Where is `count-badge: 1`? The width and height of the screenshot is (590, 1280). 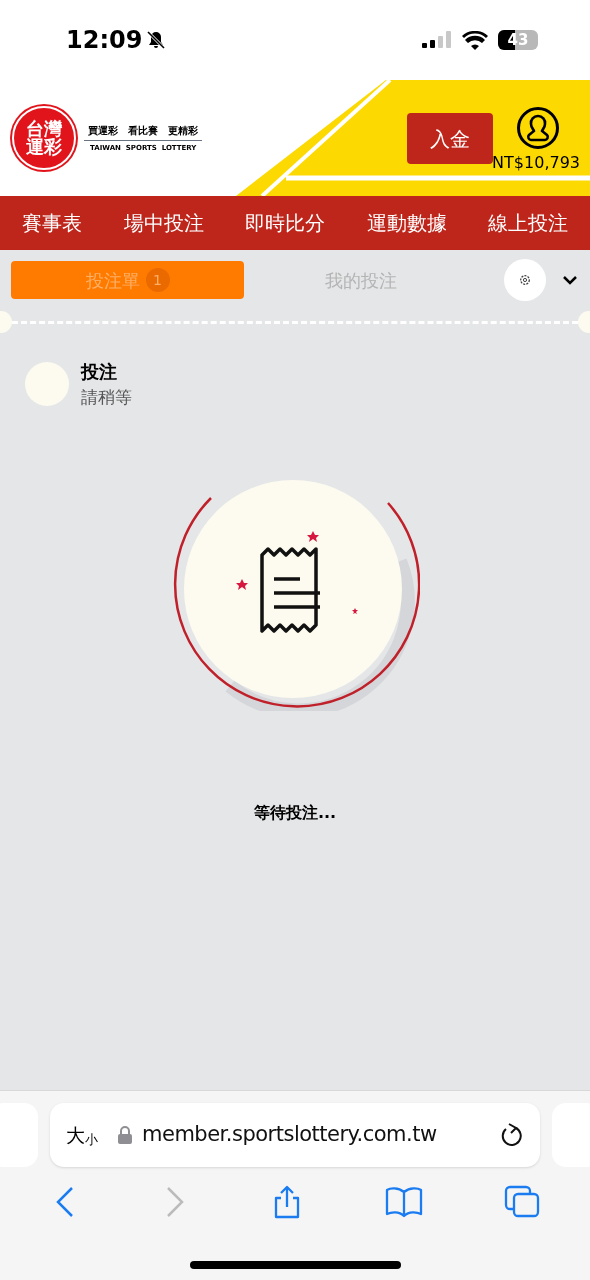 count-badge: 1 is located at coordinates (157, 280).